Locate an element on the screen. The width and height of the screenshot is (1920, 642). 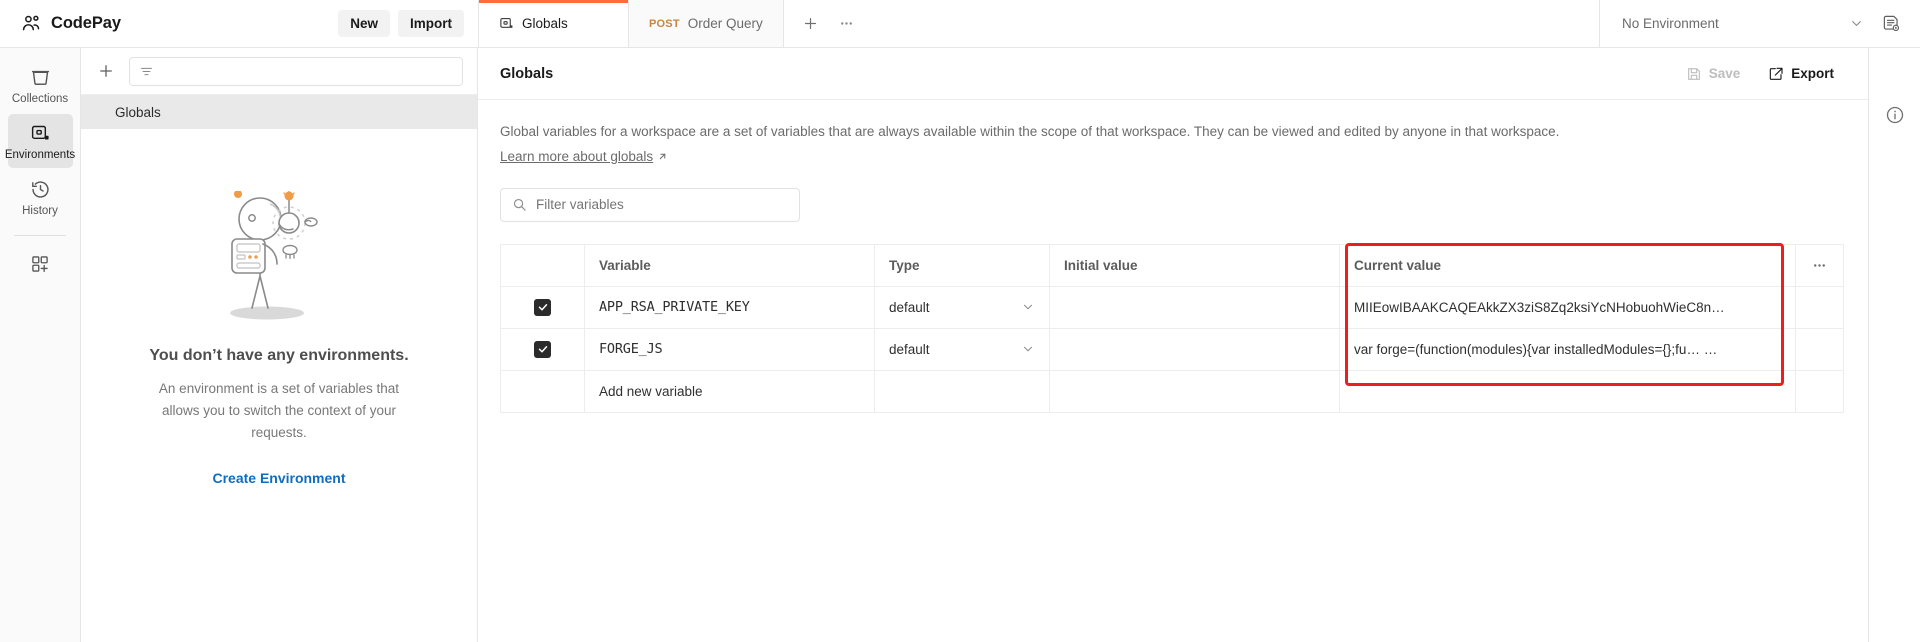
workspace-actions: New Import is located at coordinates (401, 23).